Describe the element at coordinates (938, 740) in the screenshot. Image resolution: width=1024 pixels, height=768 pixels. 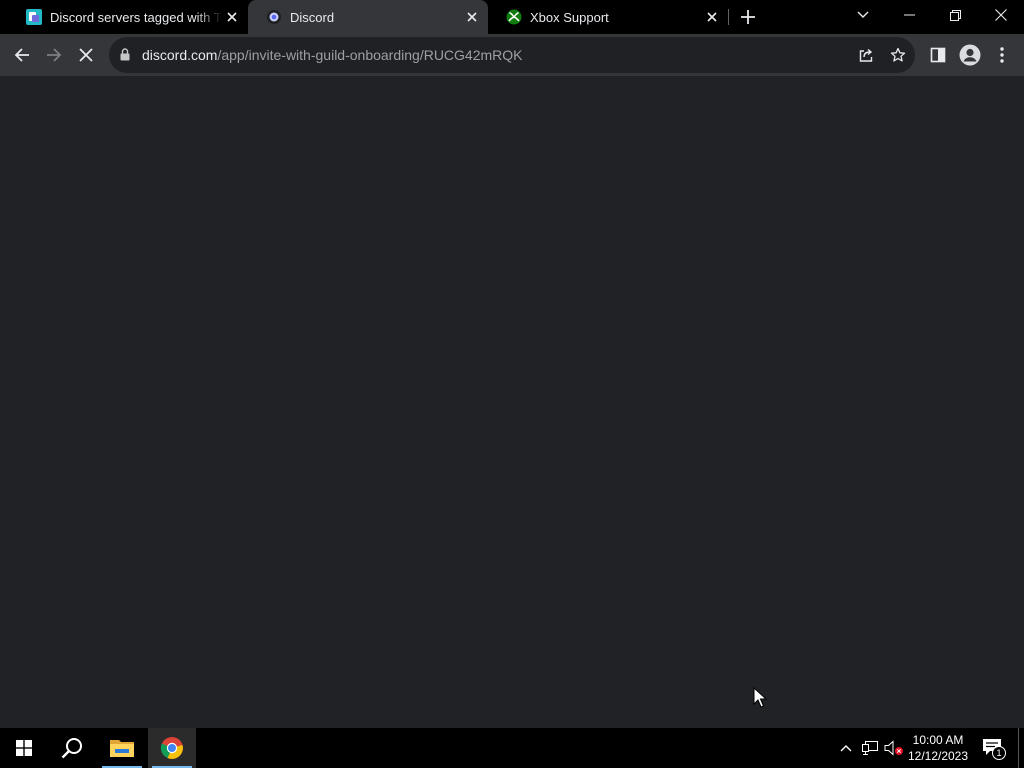
I see `clock-time: 10:00 AM` at that location.